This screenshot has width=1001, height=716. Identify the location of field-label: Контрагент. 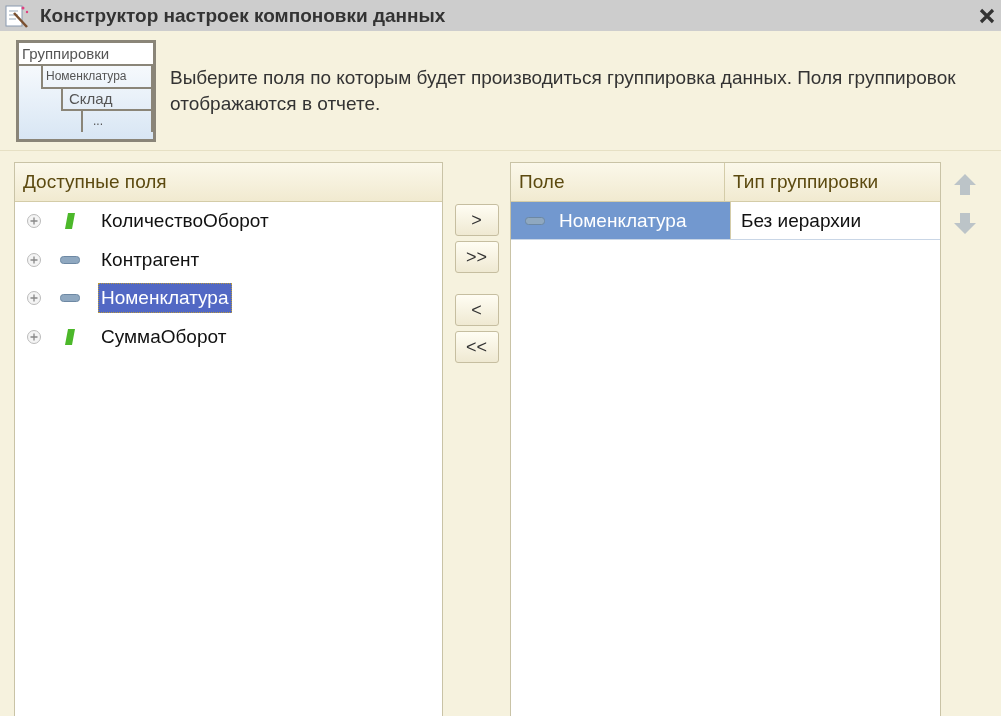
(150, 259).